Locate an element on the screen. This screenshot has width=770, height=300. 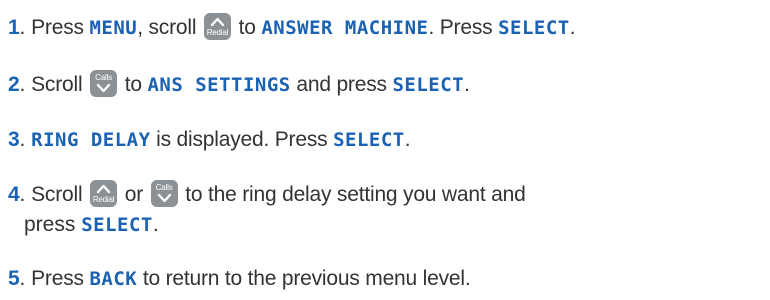
step-text: to return to the previous menu level. is located at coordinates (304, 278).